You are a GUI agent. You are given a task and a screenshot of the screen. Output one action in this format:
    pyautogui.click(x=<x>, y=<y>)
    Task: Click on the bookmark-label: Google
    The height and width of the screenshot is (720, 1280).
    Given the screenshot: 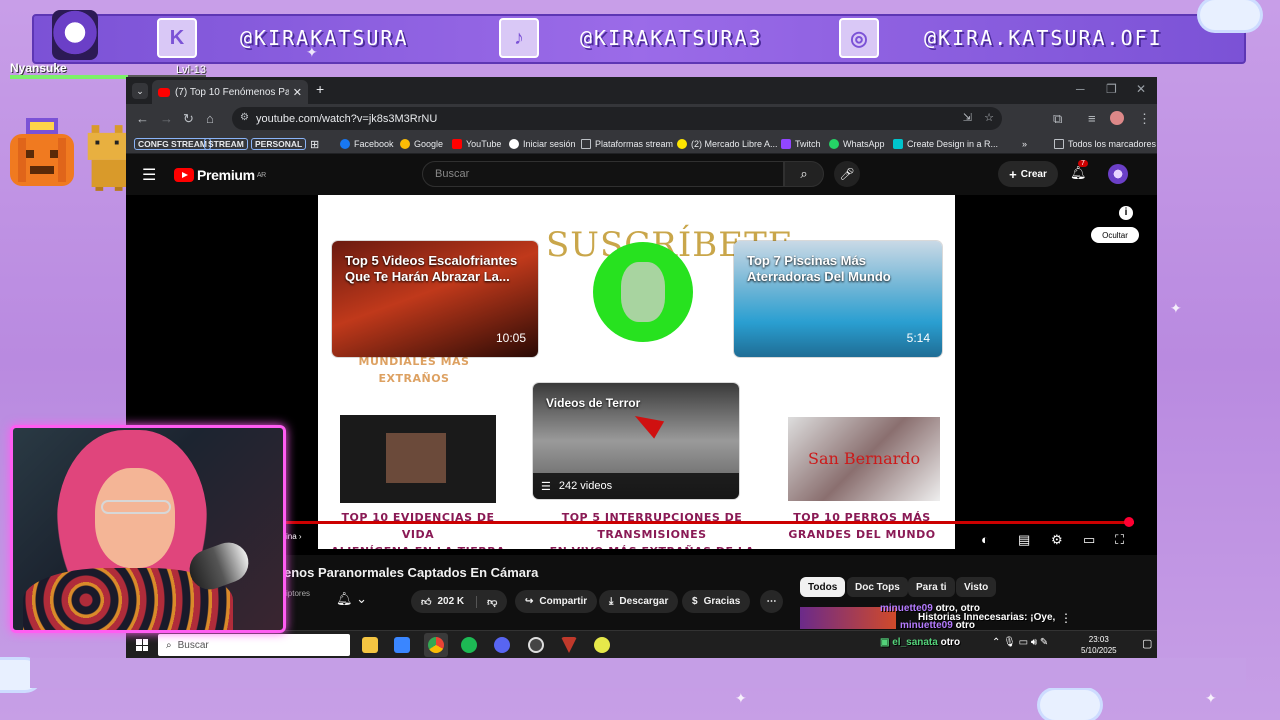 What is the action you would take?
    pyautogui.click(x=429, y=144)
    